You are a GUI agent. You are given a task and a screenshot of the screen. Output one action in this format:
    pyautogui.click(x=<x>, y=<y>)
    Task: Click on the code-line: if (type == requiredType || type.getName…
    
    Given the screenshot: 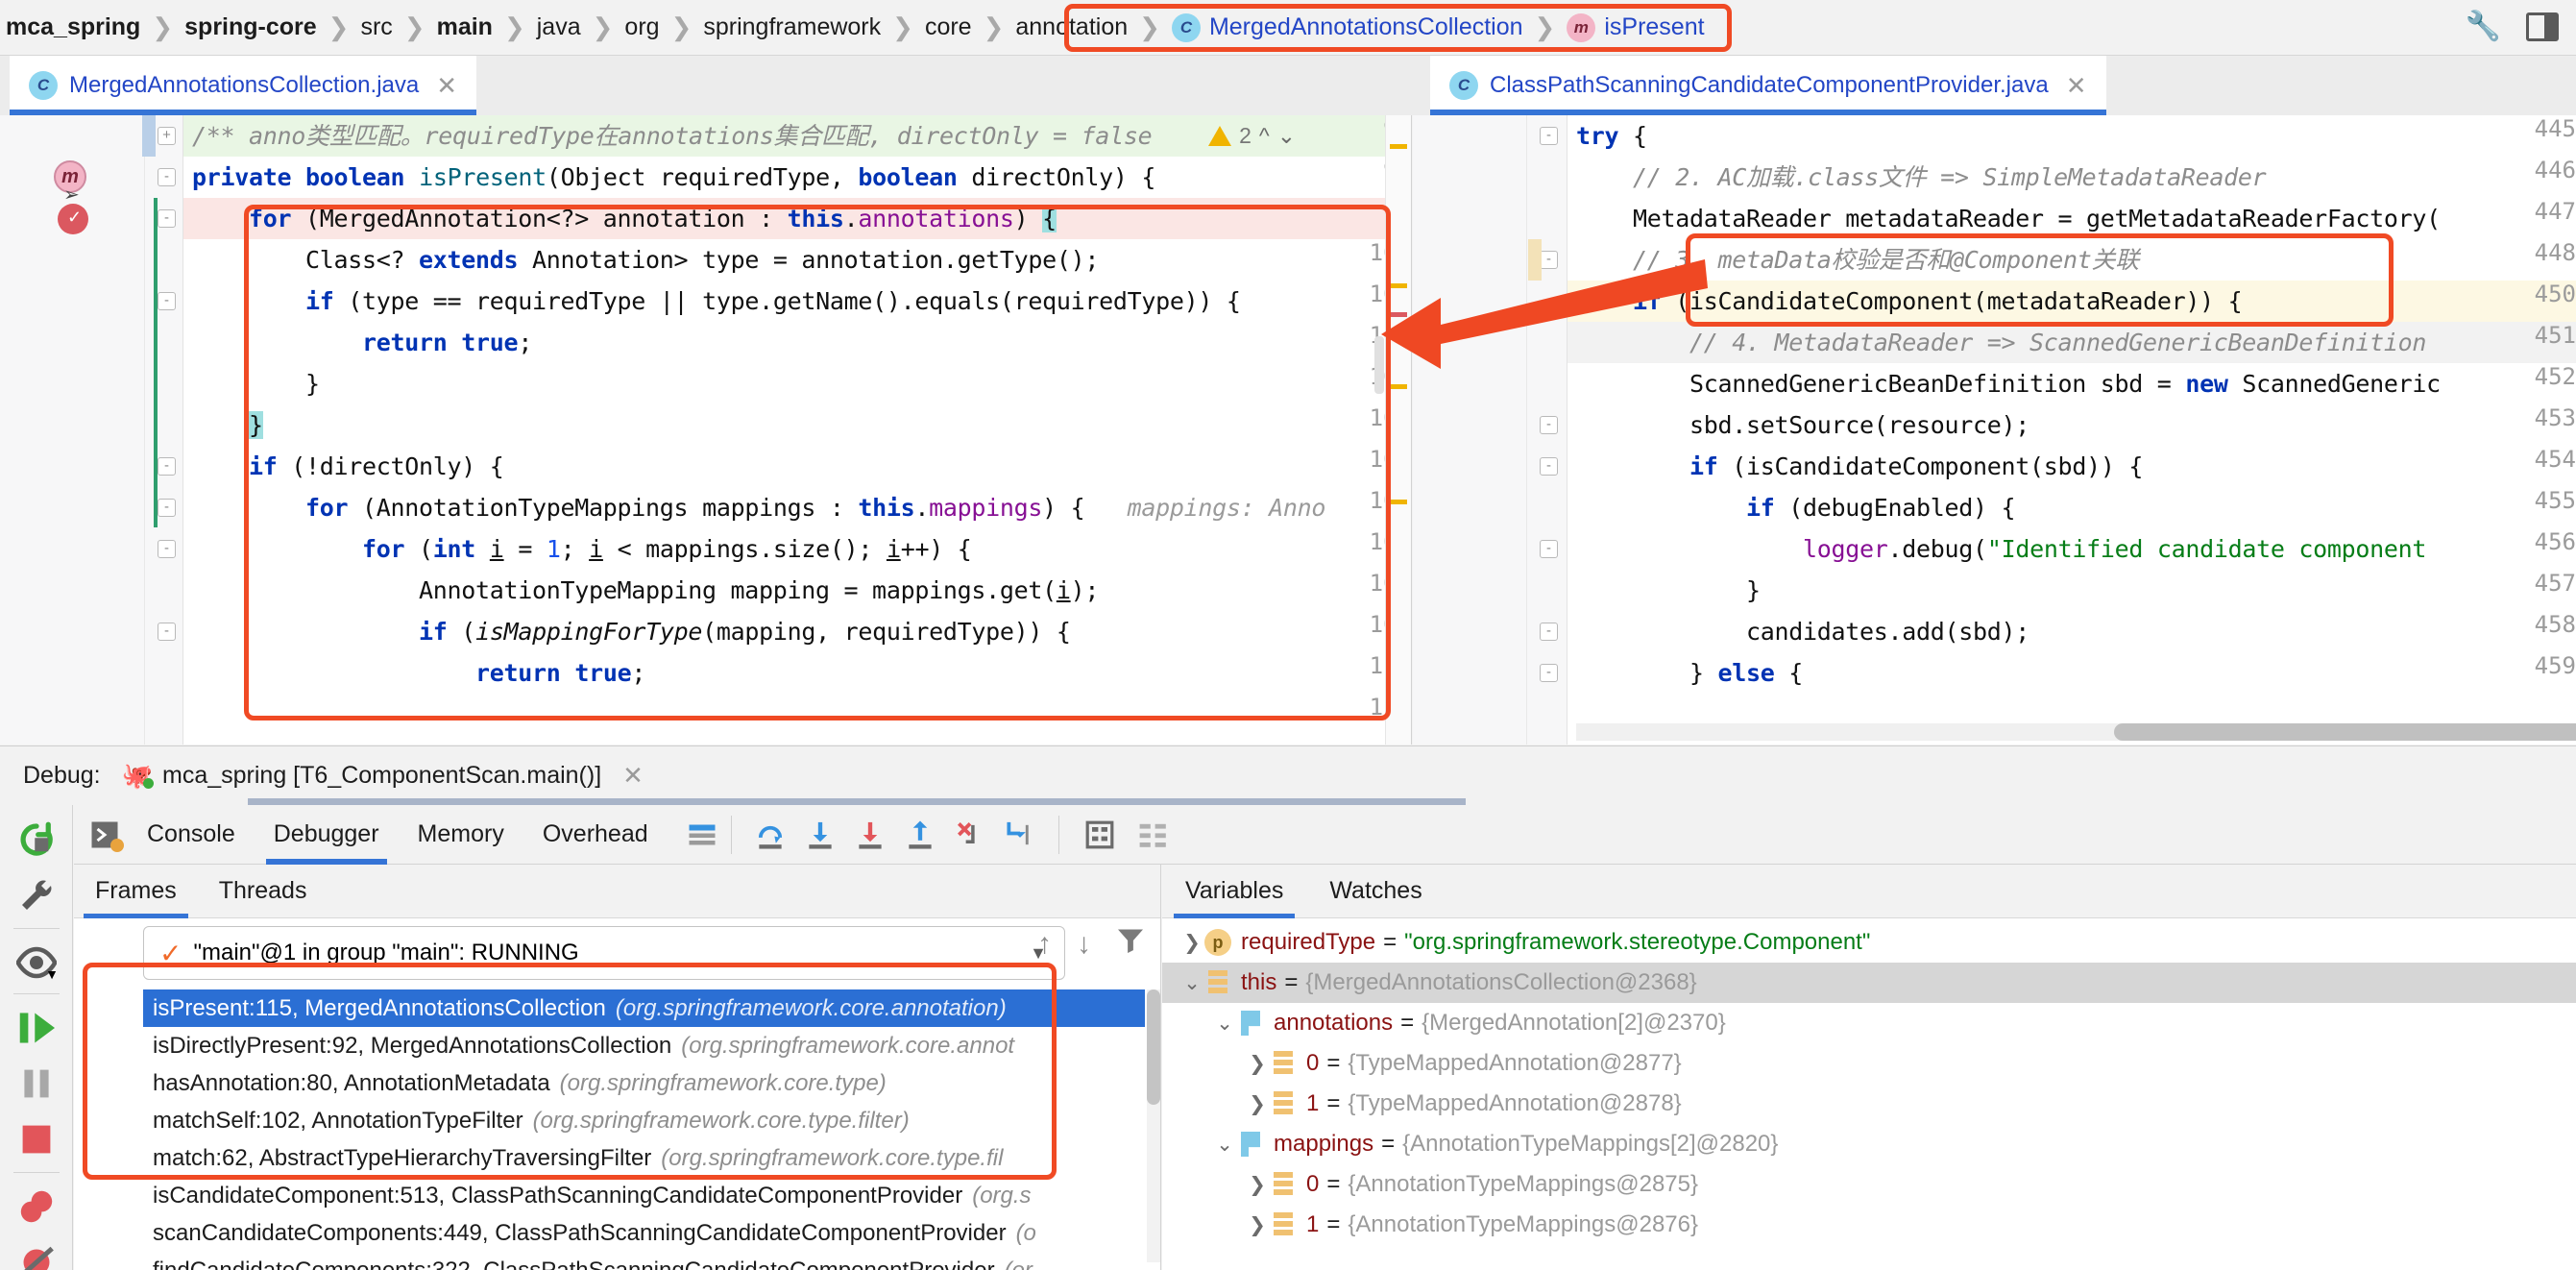 What is the action you would take?
    pyautogui.click(x=716, y=301)
    